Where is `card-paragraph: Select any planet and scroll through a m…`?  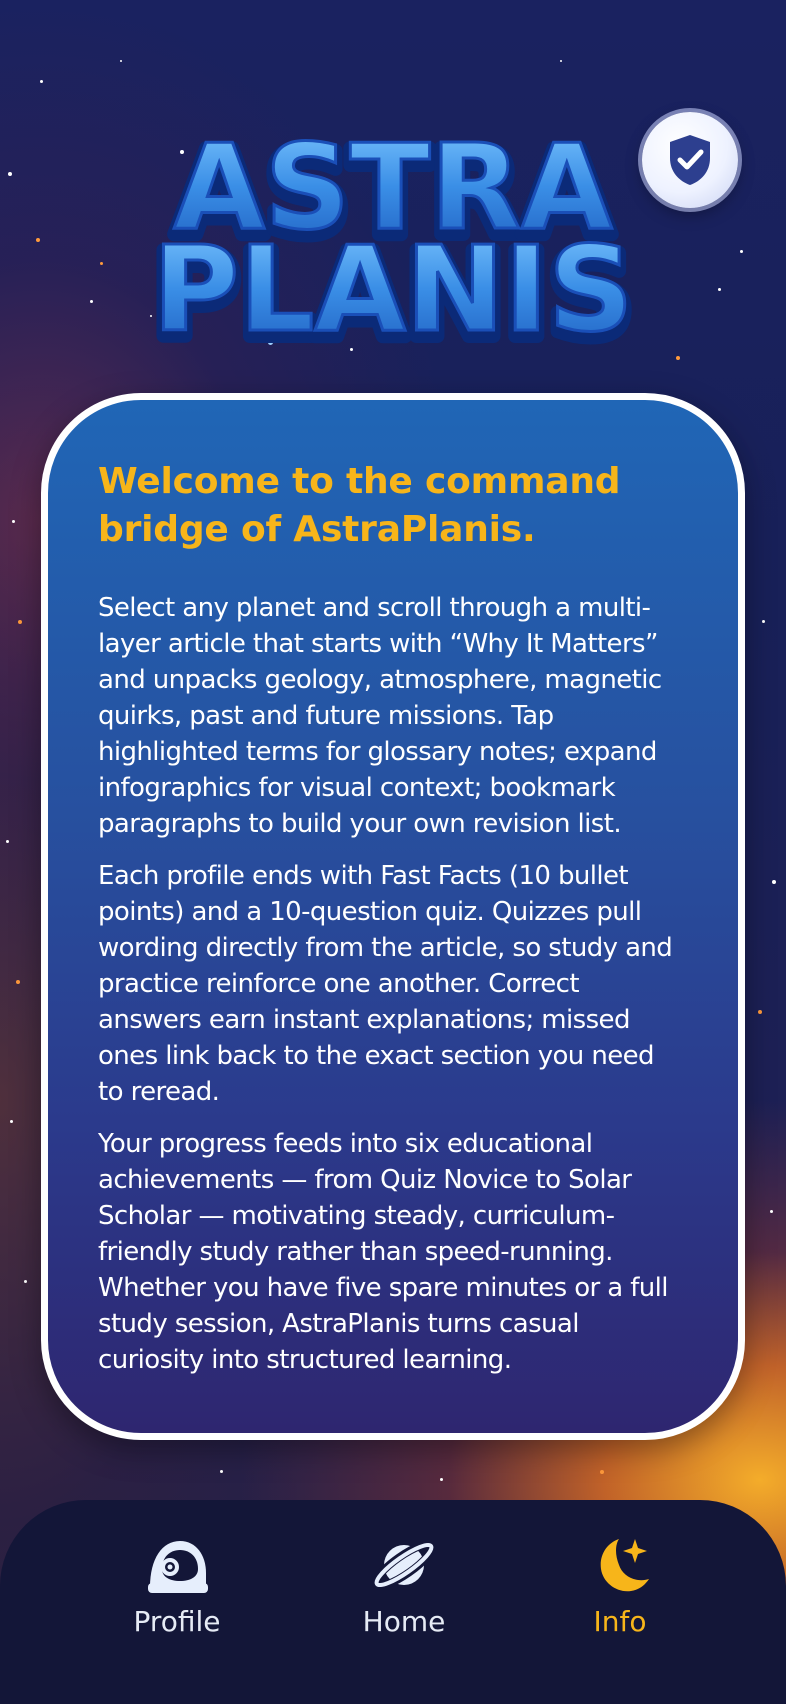
card-paragraph: Select any planet and scroll through a m… is located at coordinates (380, 716).